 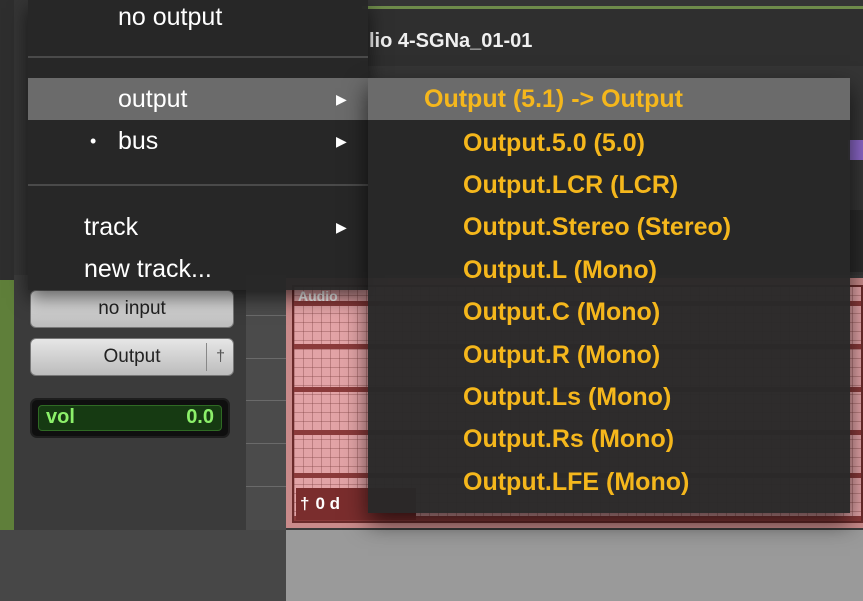 What do you see at coordinates (553, 99) in the screenshot?
I see `submenu-item-label: Output (5.1) -> Output` at bounding box center [553, 99].